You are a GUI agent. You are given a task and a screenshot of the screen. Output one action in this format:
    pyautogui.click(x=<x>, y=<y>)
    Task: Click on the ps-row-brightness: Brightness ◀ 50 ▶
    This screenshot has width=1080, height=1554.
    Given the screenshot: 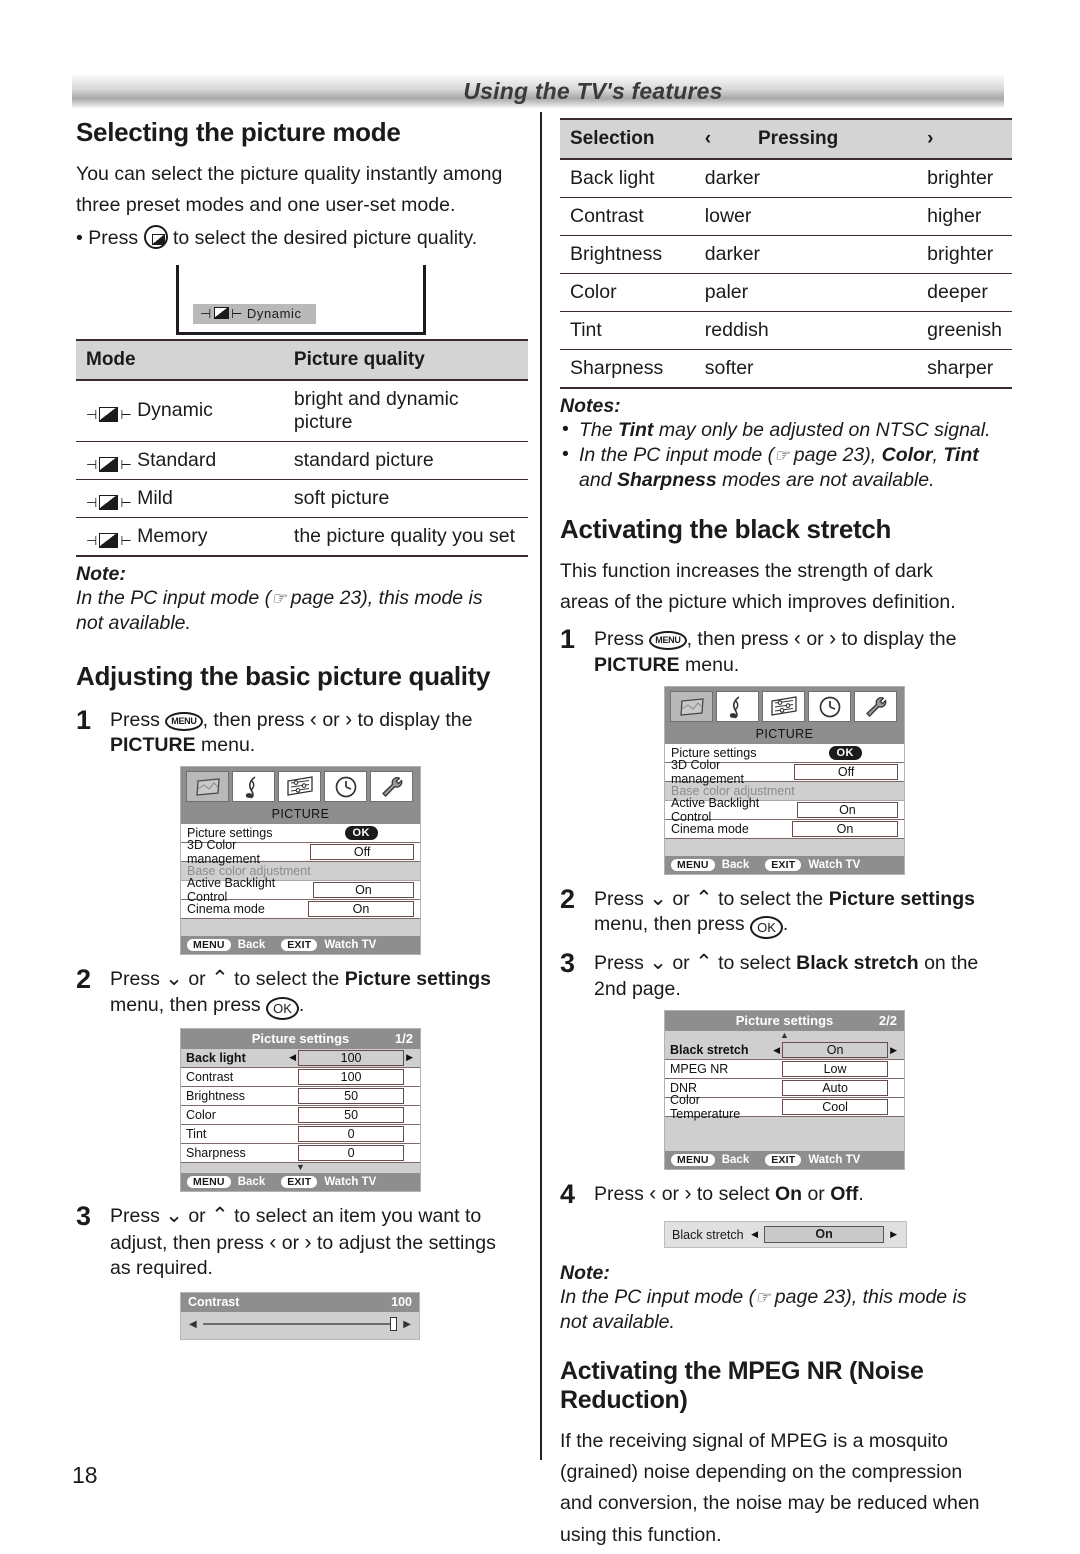 What is the action you would take?
    pyautogui.click(x=300, y=1096)
    